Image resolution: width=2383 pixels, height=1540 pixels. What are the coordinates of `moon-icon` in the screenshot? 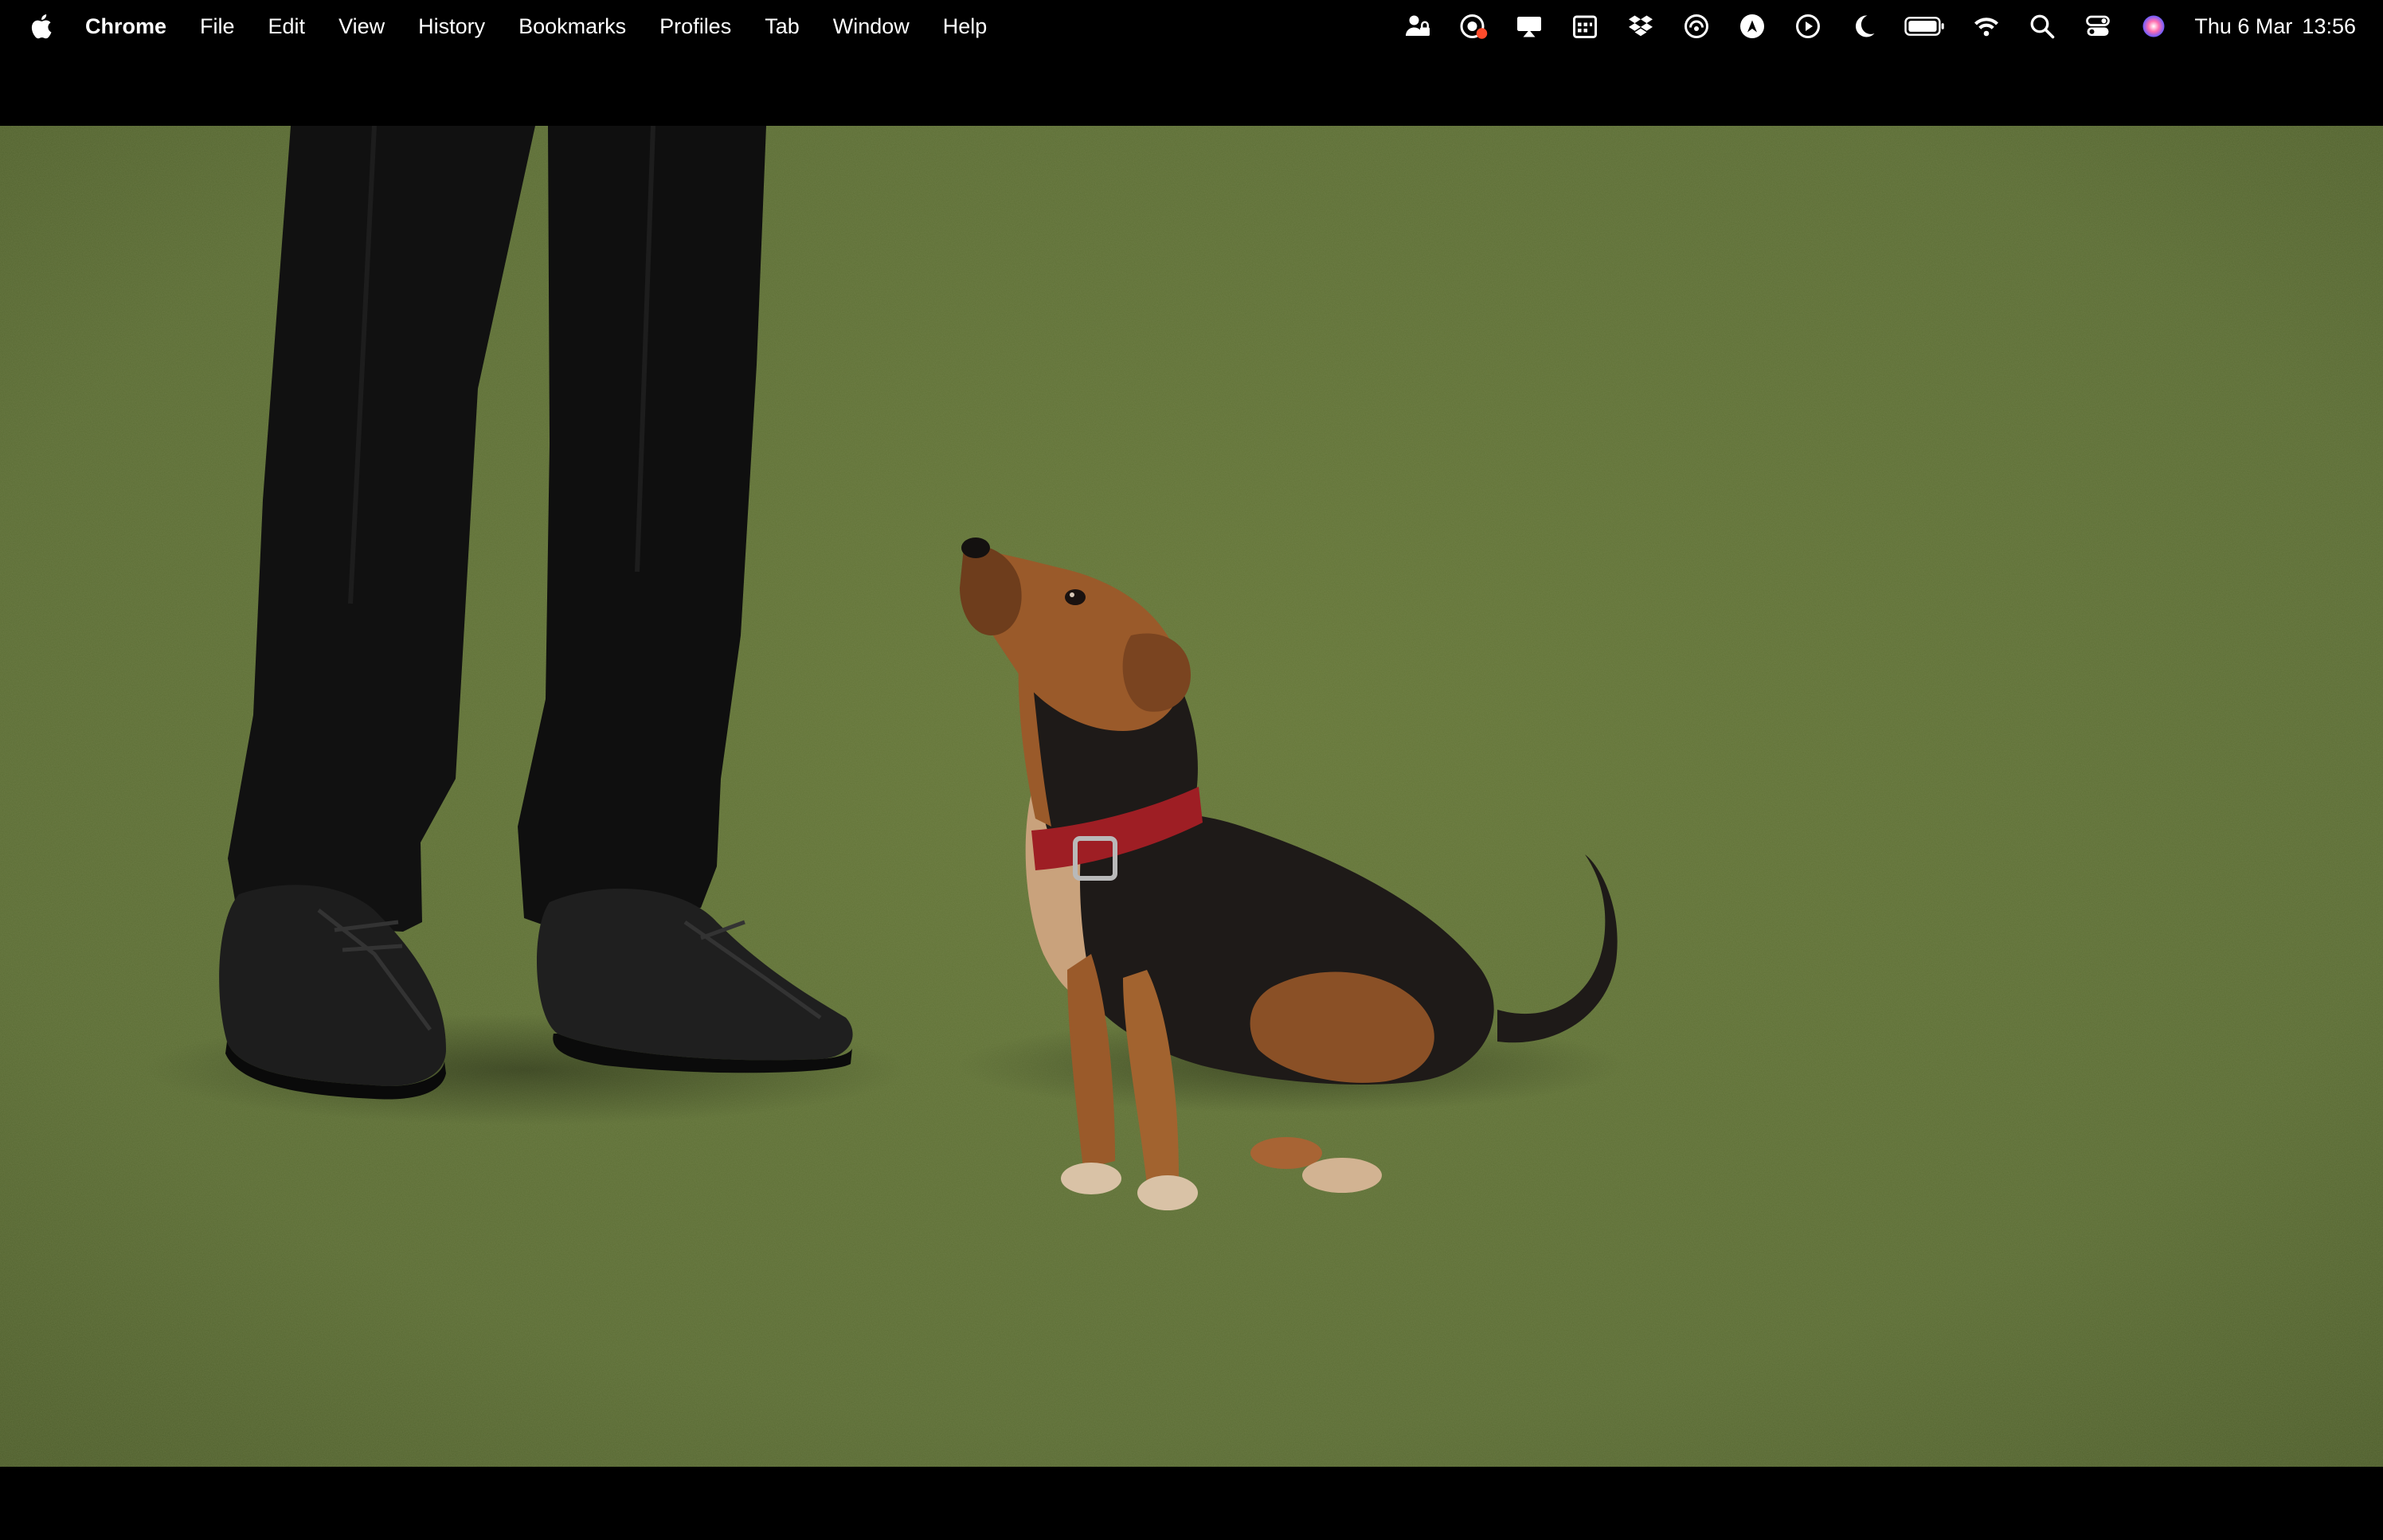 It's located at (1863, 26).